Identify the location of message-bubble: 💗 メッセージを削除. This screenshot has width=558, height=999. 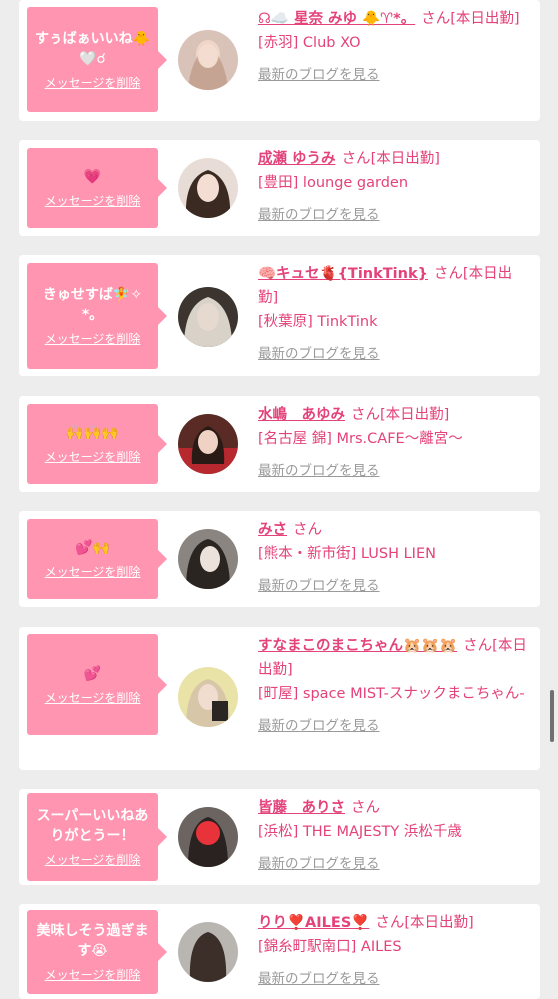
(97, 188).